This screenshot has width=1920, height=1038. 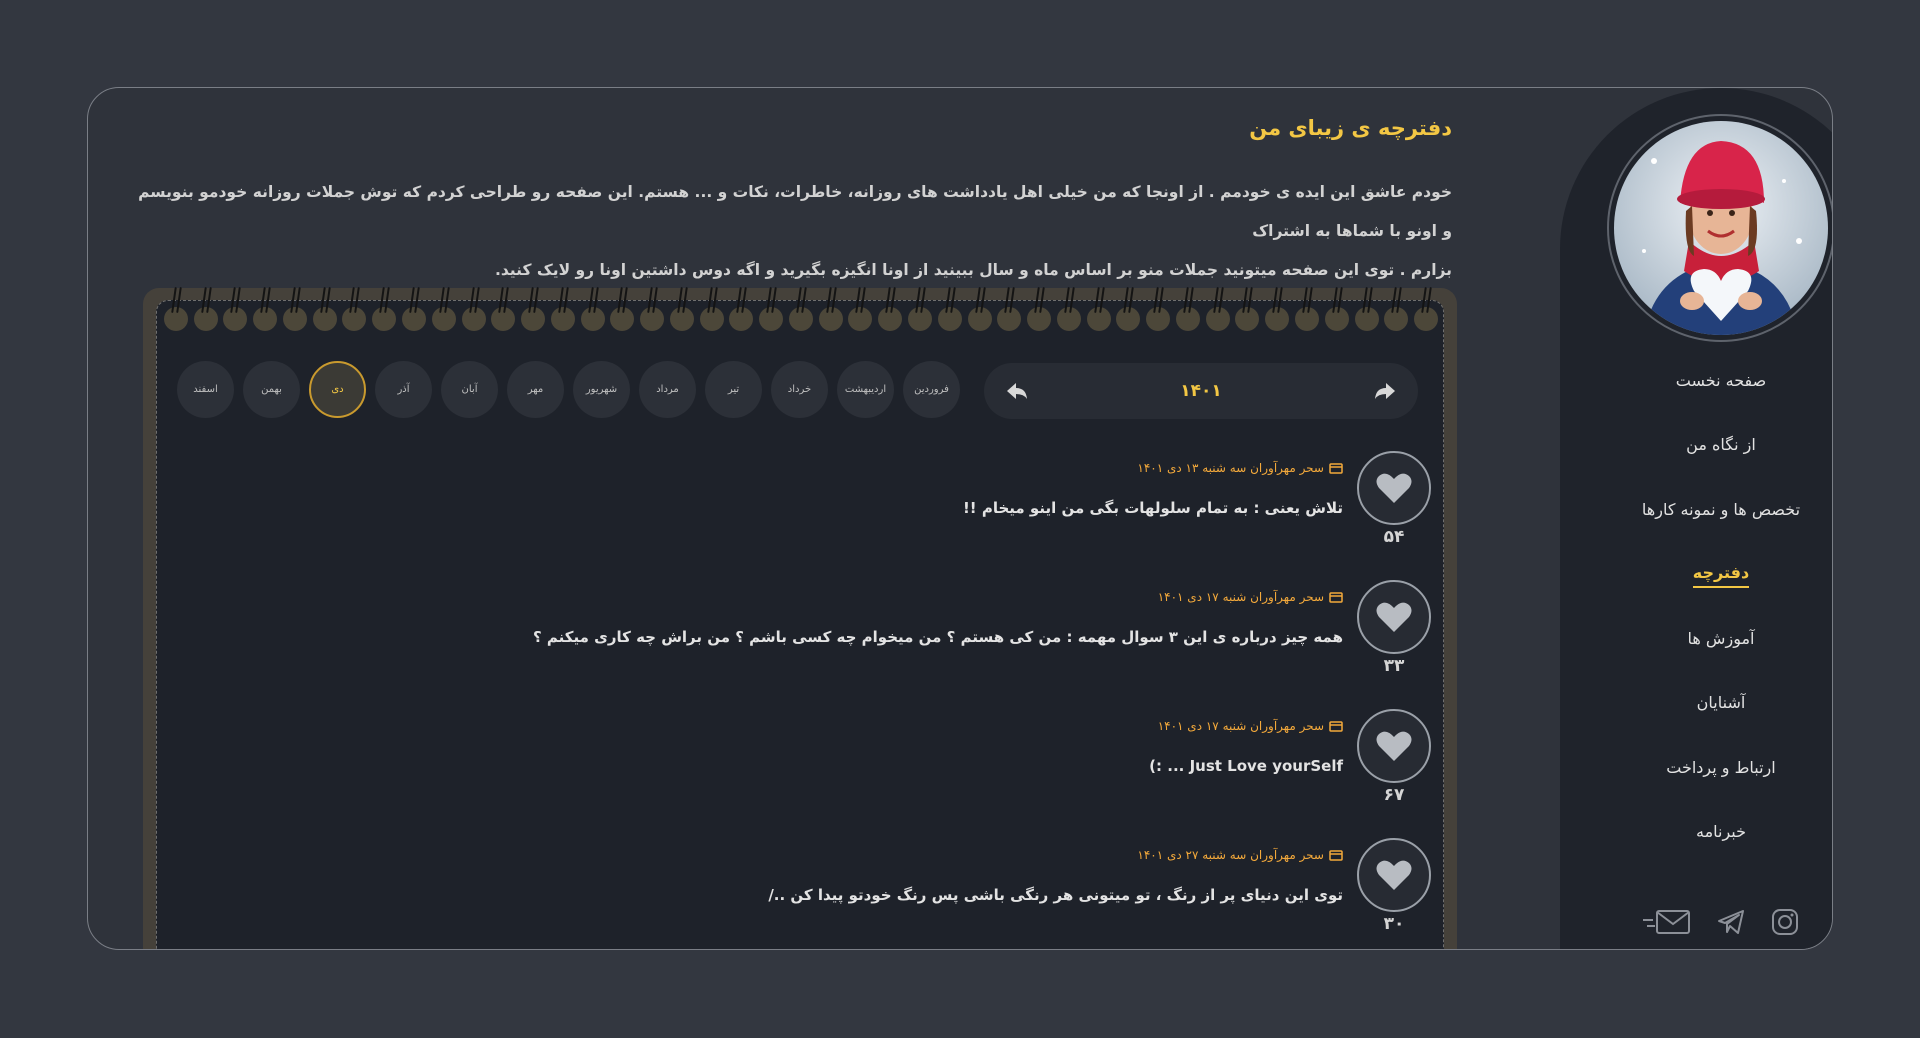 I want to click on instagram-icon, so click(x=1785, y=924).